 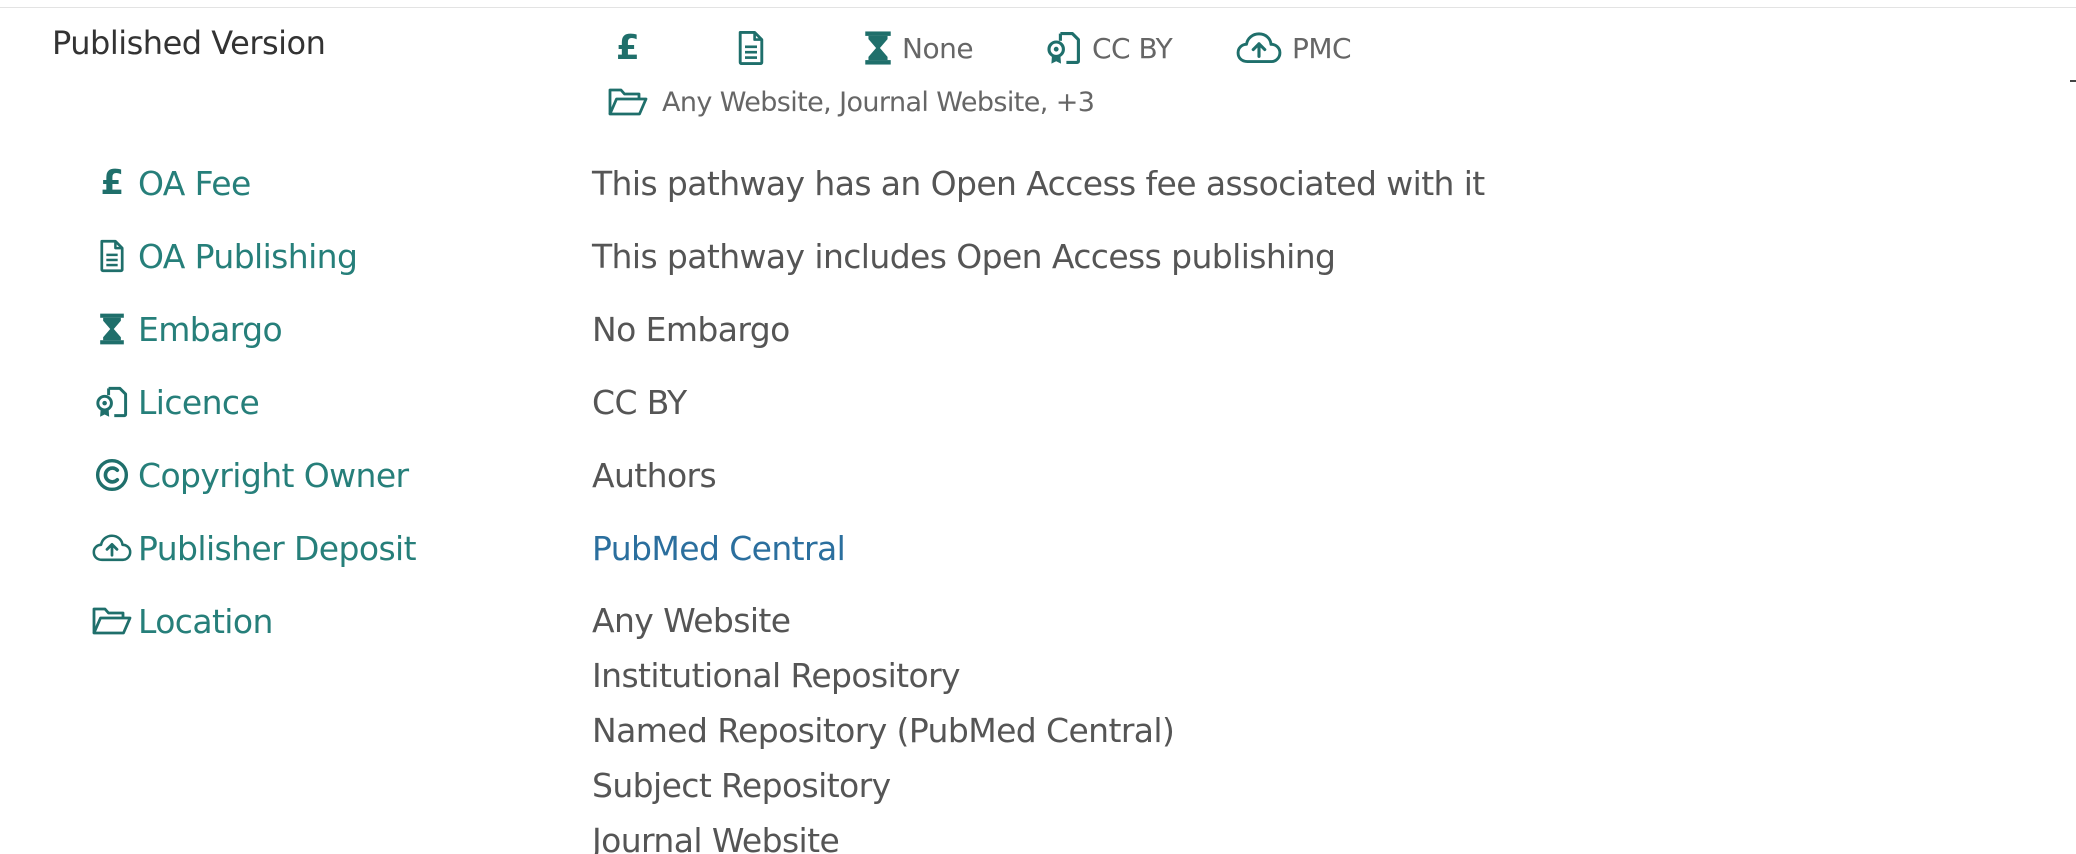 What do you see at coordinates (1038, 554) in the screenshot?
I see `detail-row-publisher-deposit: Publisher Deposit PubMed Central` at bounding box center [1038, 554].